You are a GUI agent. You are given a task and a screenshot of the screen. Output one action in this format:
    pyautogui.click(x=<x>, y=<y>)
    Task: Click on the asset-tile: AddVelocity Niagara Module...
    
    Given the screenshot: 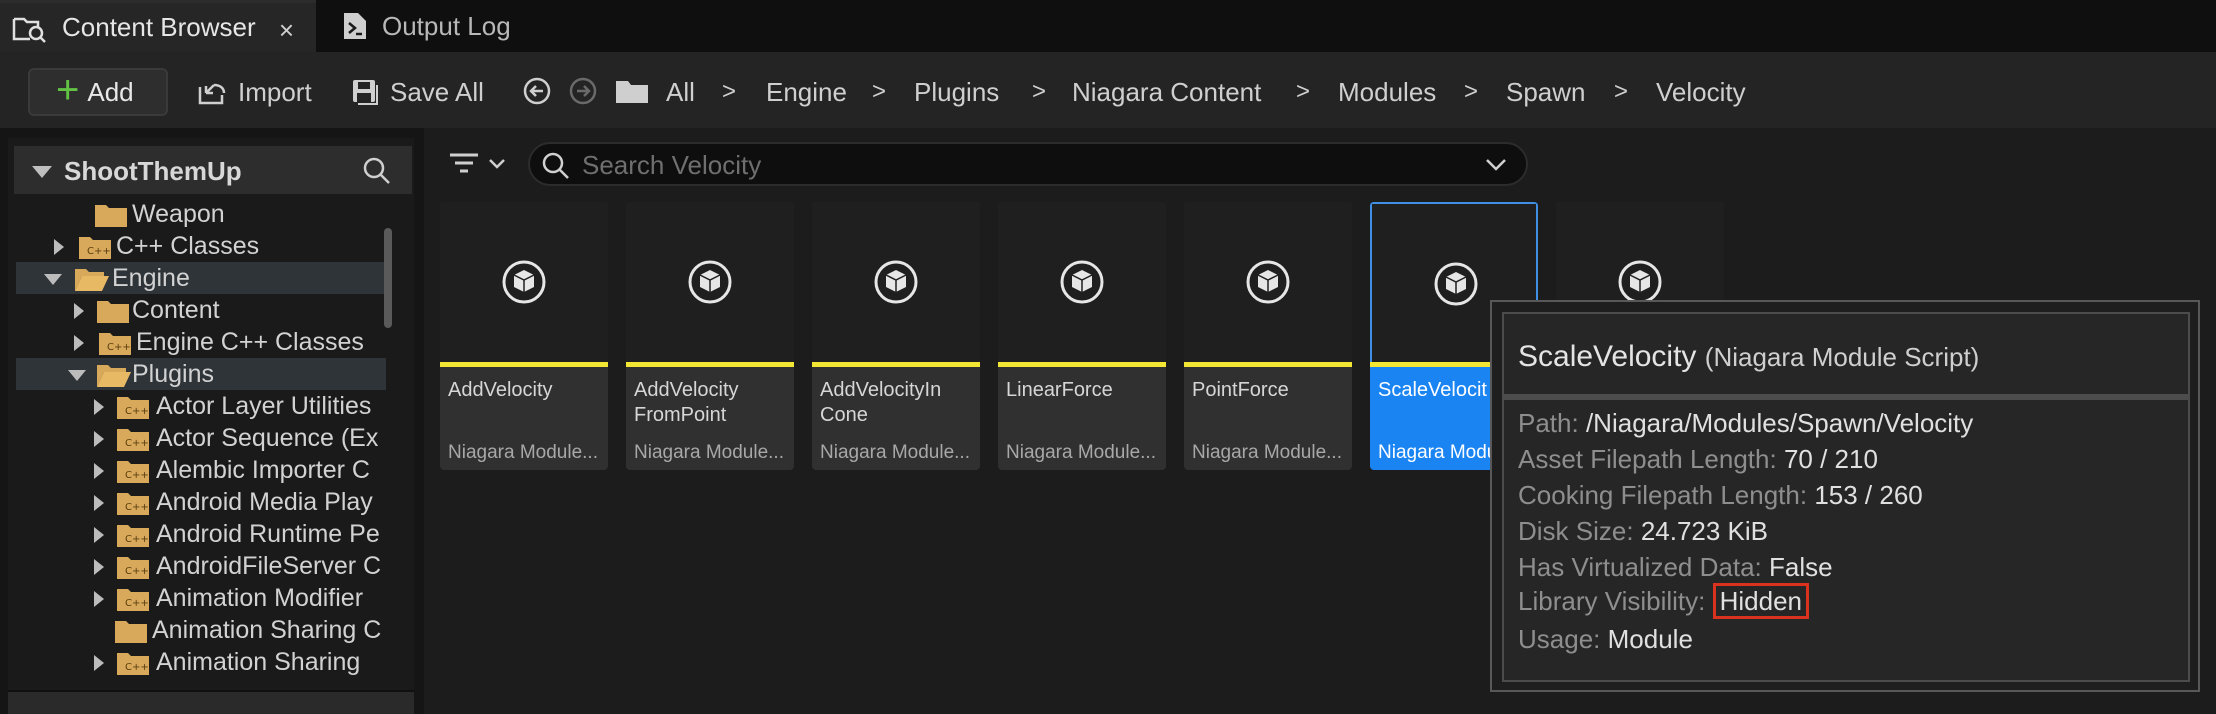 What is the action you would take?
    pyautogui.click(x=524, y=336)
    